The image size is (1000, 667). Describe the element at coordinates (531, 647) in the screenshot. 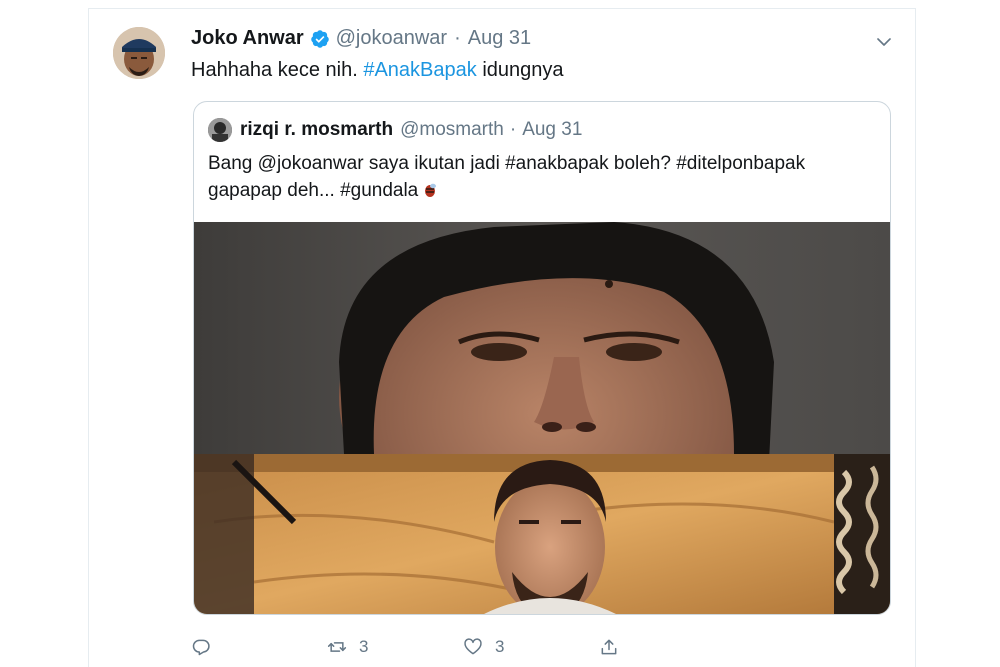

I see `like-action: 3` at that location.